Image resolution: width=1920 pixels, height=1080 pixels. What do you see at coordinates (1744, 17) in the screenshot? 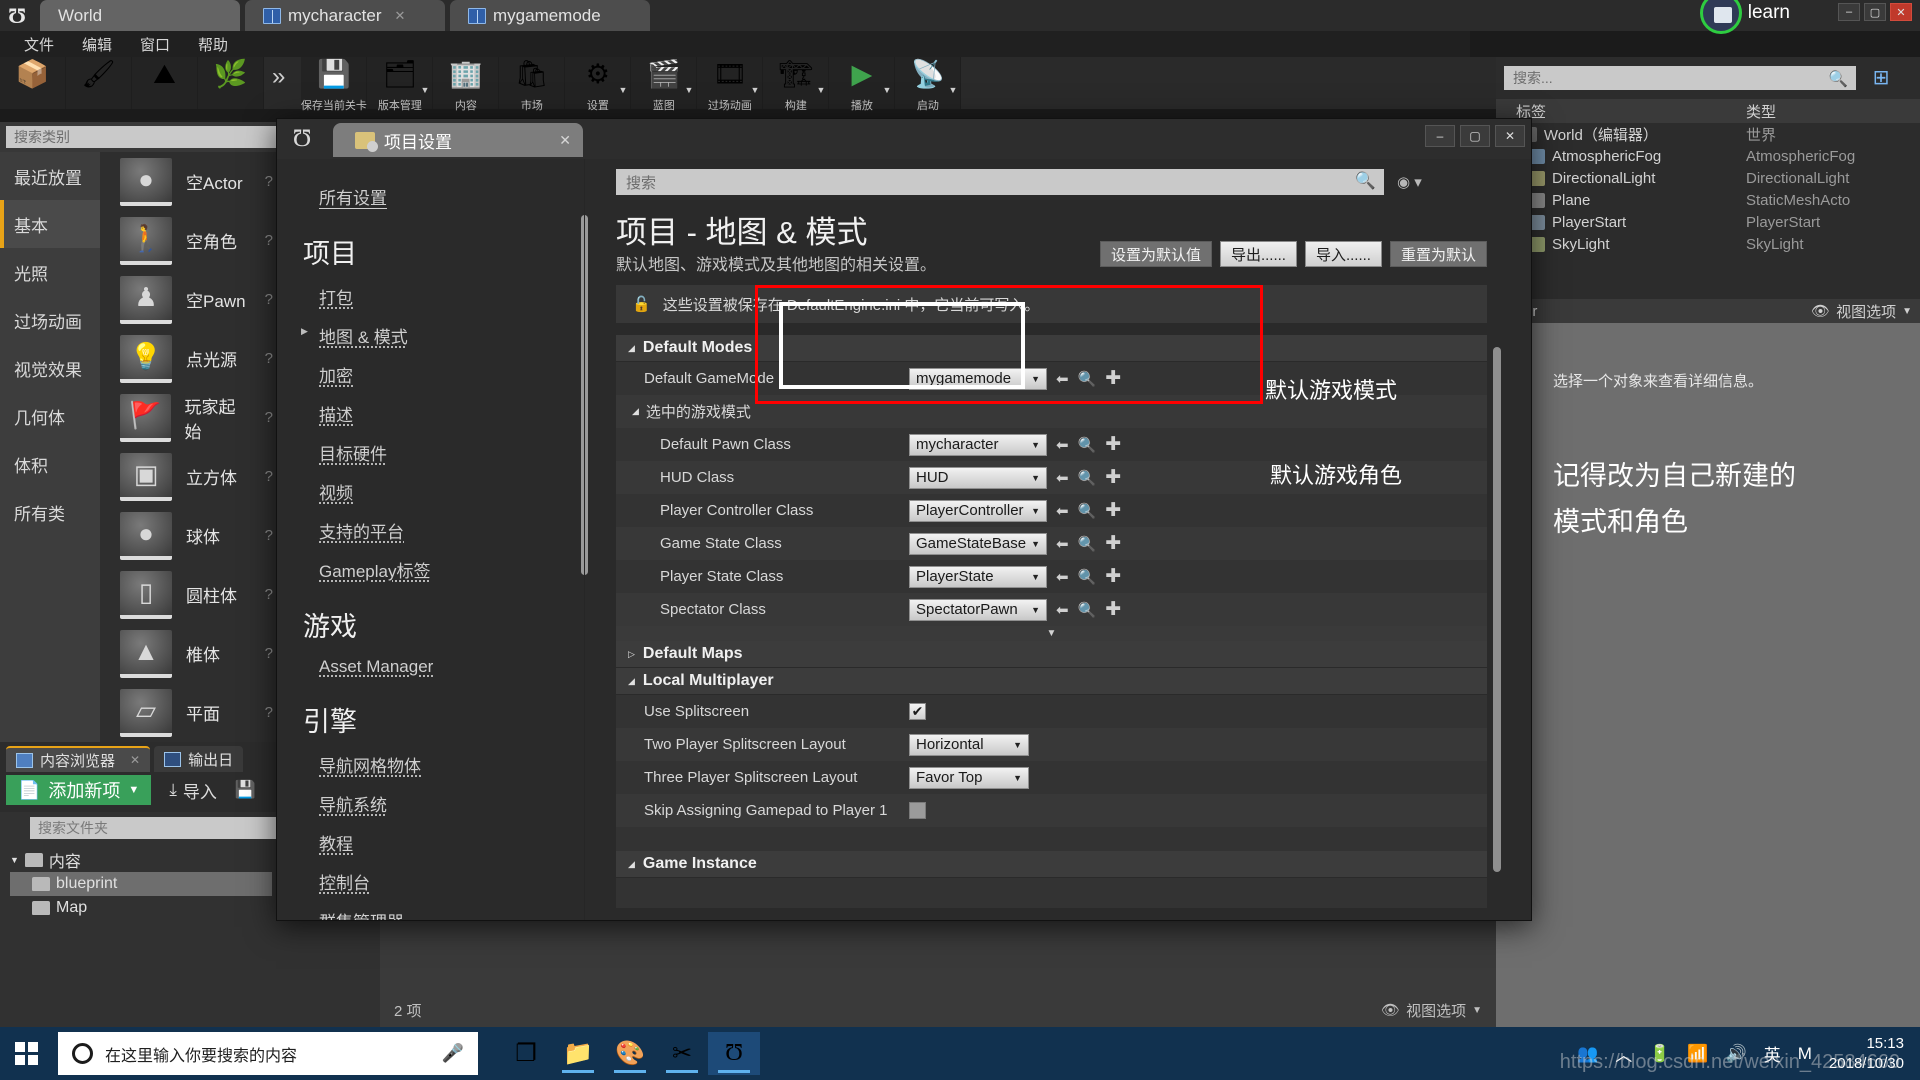
I see `learn-badge: learn` at bounding box center [1744, 17].